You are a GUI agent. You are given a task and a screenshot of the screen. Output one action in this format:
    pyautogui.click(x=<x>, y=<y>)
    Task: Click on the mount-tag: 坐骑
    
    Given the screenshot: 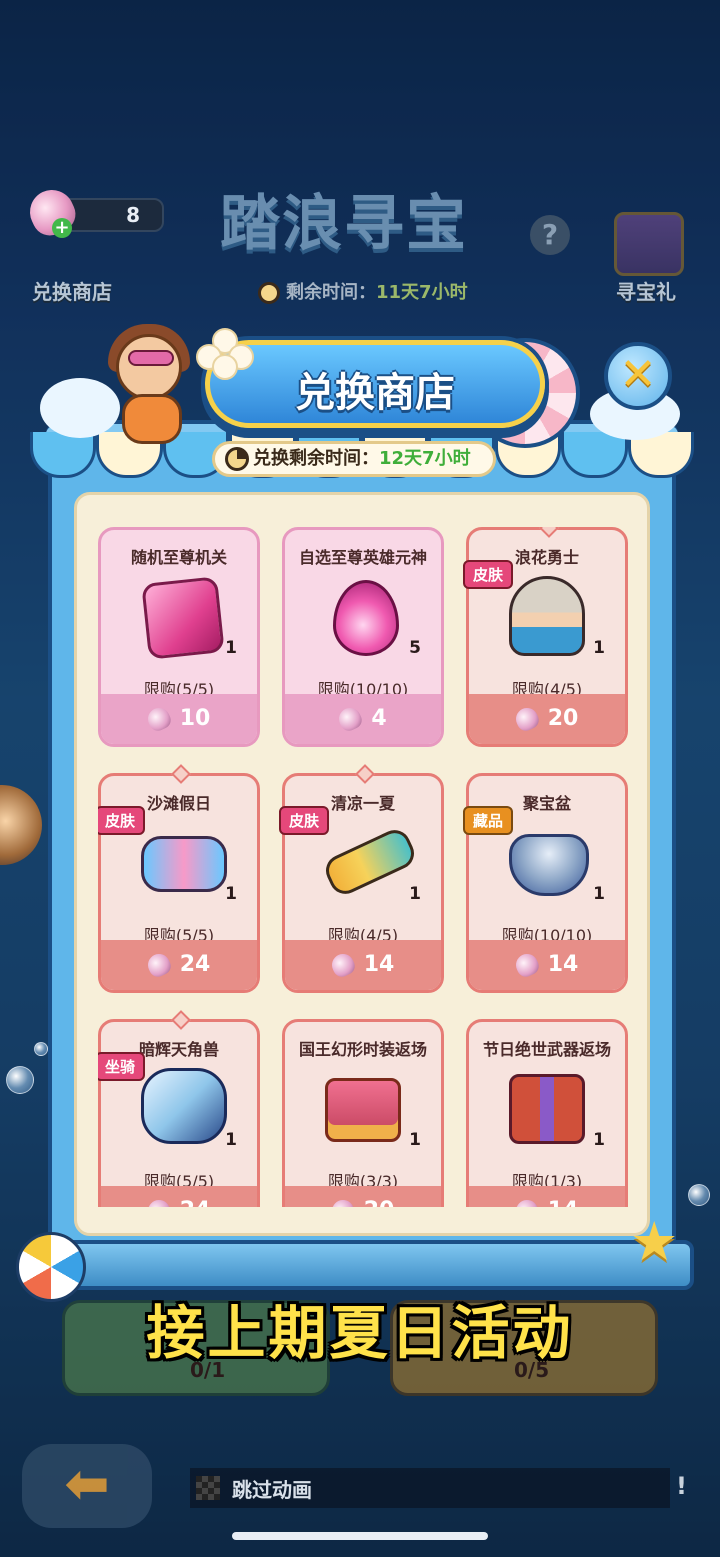 What is the action you would take?
    pyautogui.click(x=122, y=1066)
    